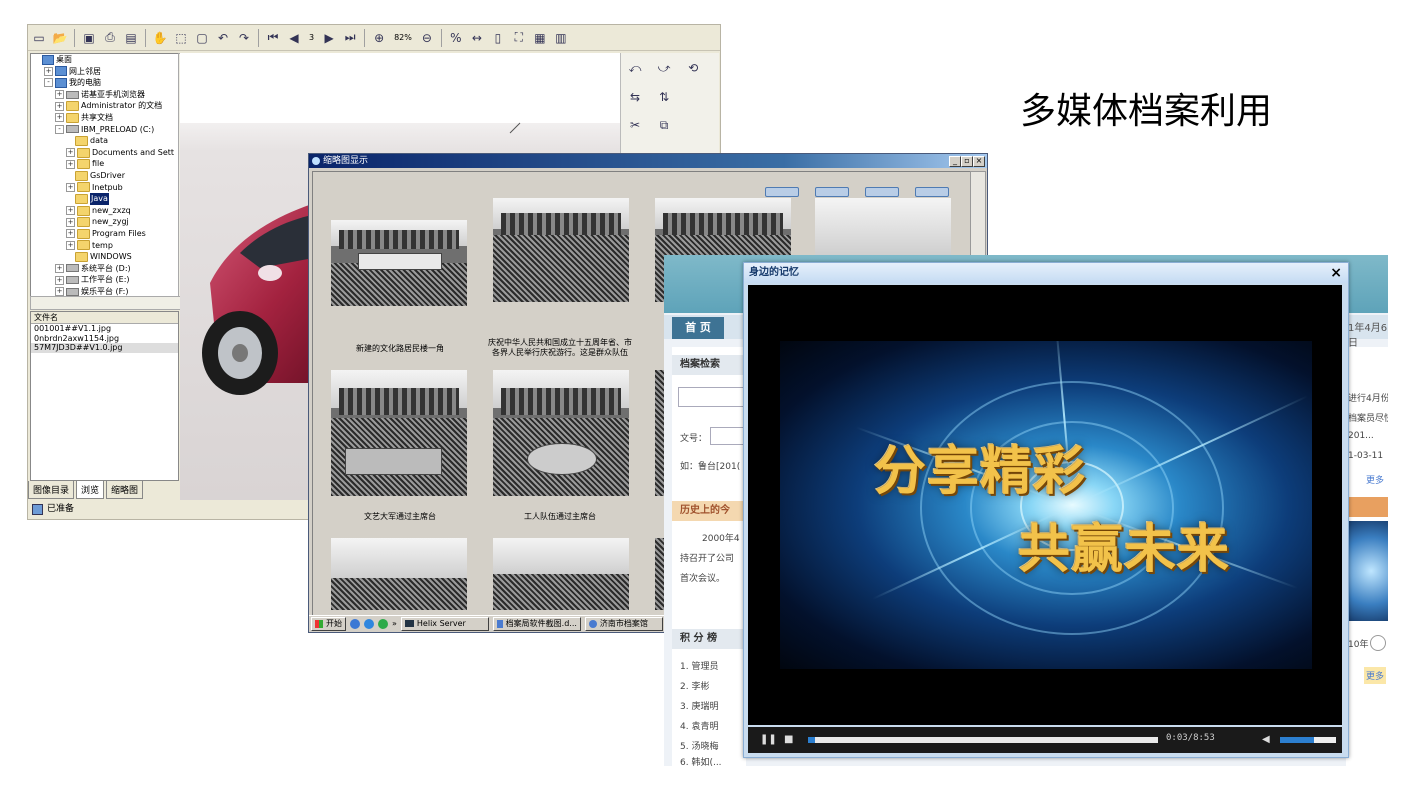 The height and width of the screenshot is (794, 1418). Describe the element at coordinates (369, 623) in the screenshot. I see `browser-icon` at that location.